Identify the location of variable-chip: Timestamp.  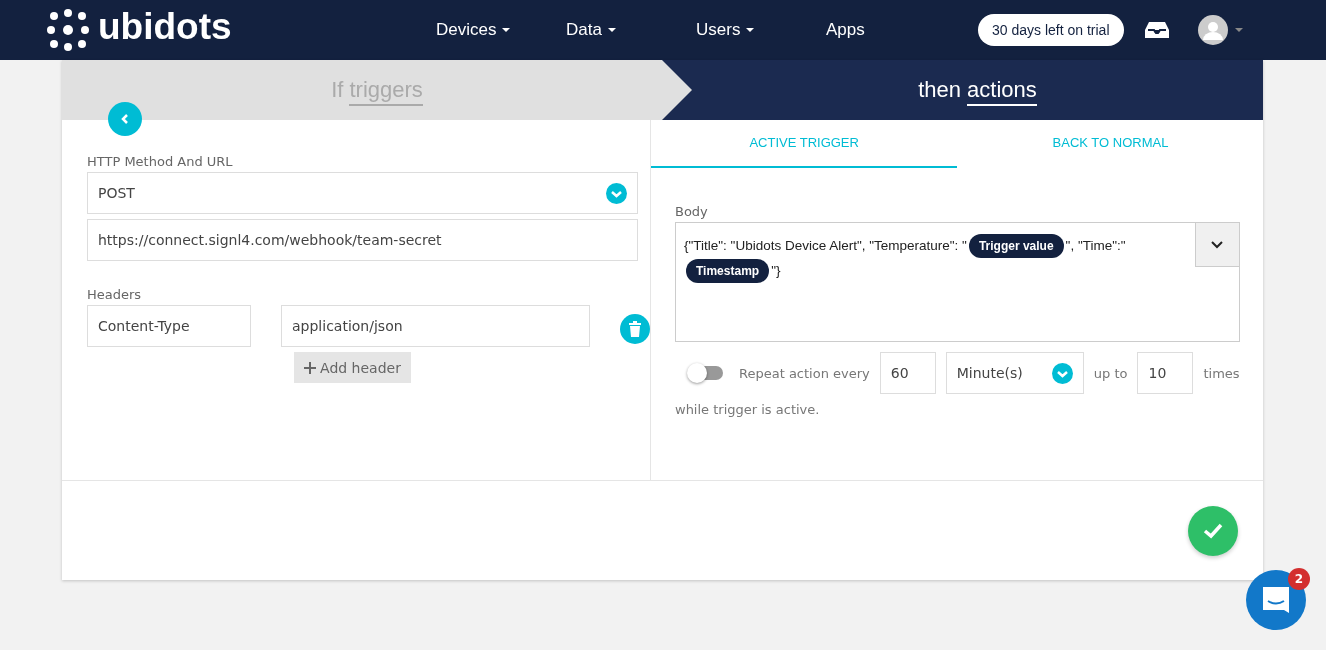
(728, 271).